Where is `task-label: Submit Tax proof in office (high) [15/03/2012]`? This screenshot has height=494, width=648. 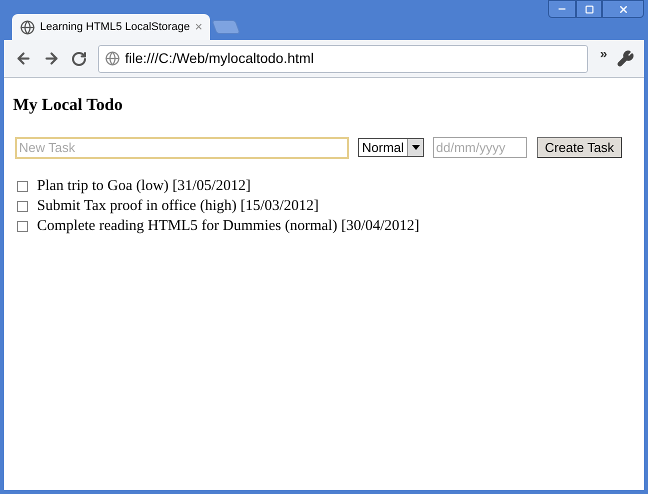
task-label: Submit Tax proof in office (high) [15/03/2012] is located at coordinates (178, 206).